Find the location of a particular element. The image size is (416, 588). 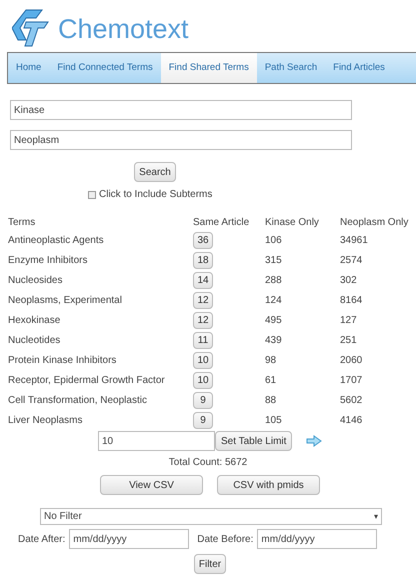

table-cell-text: 1707 is located at coordinates (352, 381).